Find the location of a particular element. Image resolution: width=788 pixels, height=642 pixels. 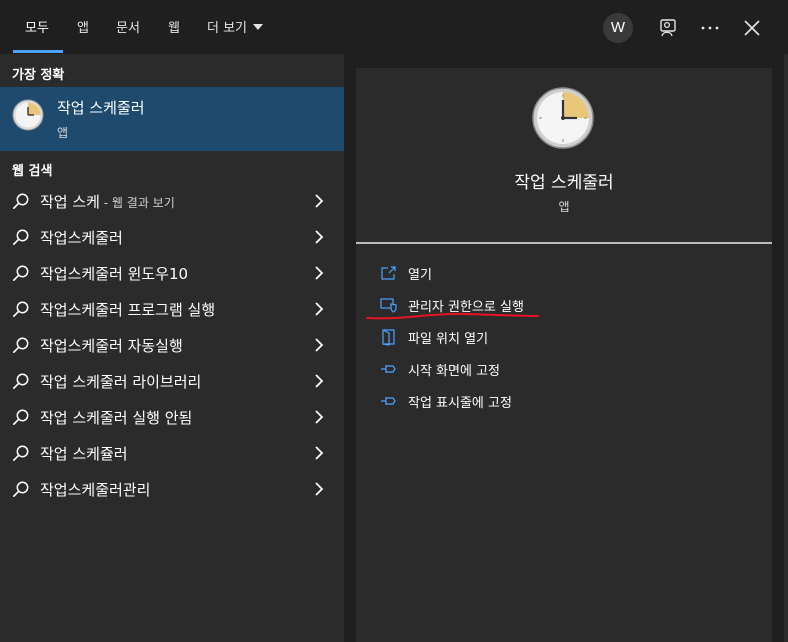

web-result-text: 작업 스케줄러 실행 안됨 is located at coordinates (116, 418).